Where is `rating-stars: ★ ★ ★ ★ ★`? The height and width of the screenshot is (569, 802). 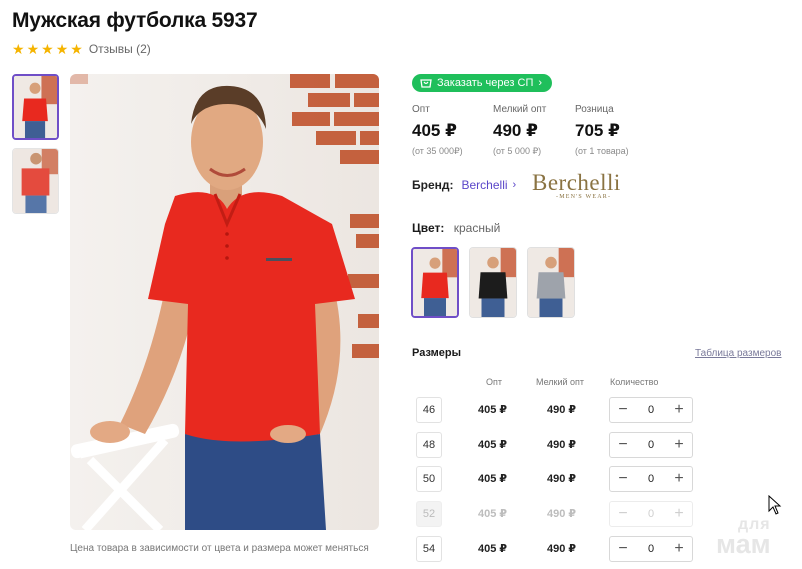
rating-stars: ★ ★ ★ ★ ★ is located at coordinates (47, 49).